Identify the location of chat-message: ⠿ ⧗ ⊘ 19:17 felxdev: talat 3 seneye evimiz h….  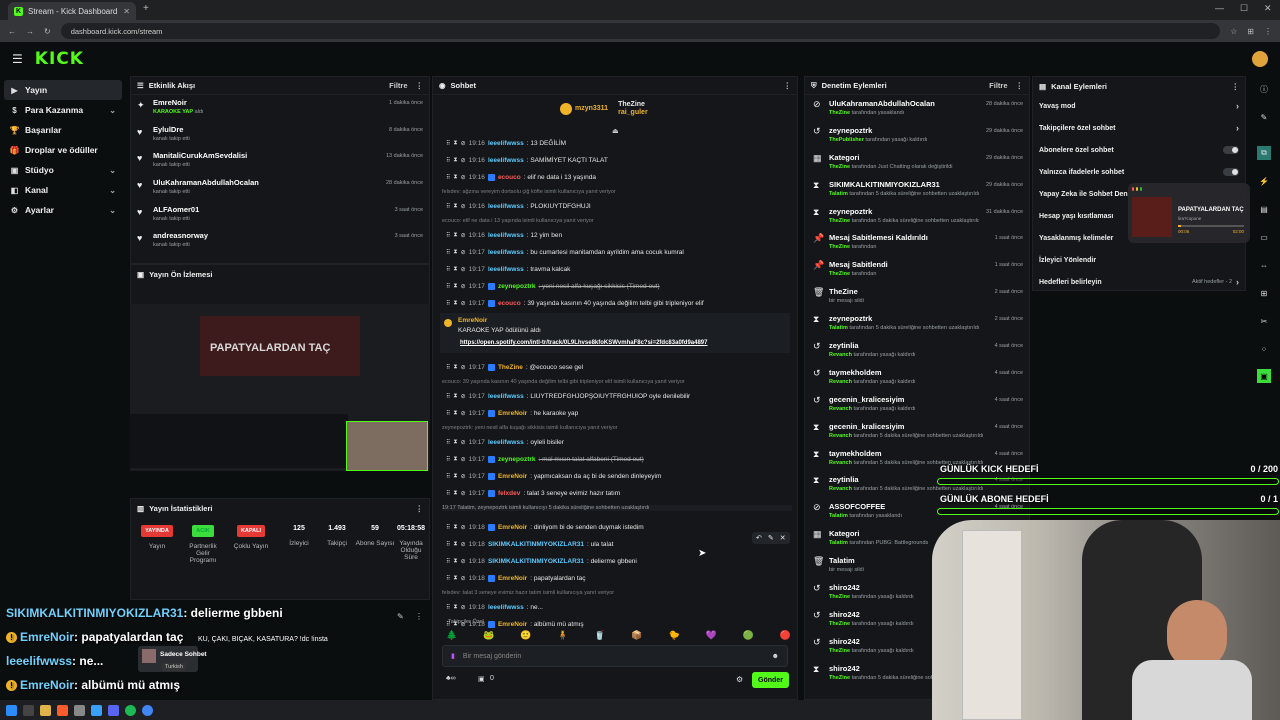
(618, 493).